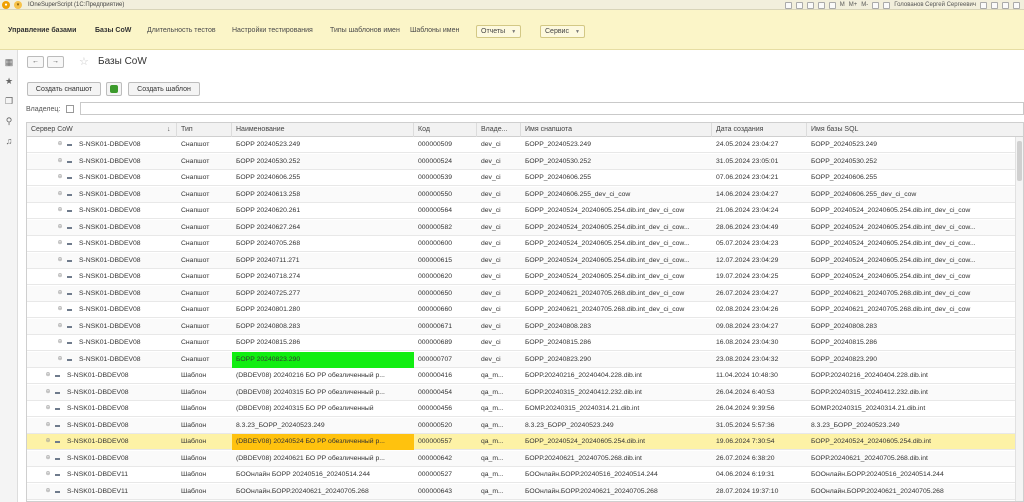 The image size is (1024, 502). Describe the element at coordinates (268, 293) in the screenshot. I see `cell-name: БОРР 20240725.277` at that location.